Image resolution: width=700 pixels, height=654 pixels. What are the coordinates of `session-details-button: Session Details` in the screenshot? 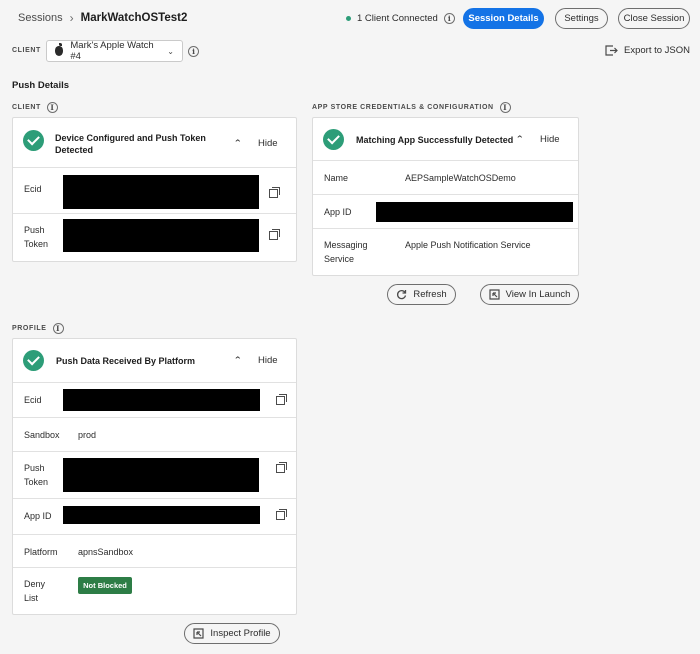 It's located at (503, 18).